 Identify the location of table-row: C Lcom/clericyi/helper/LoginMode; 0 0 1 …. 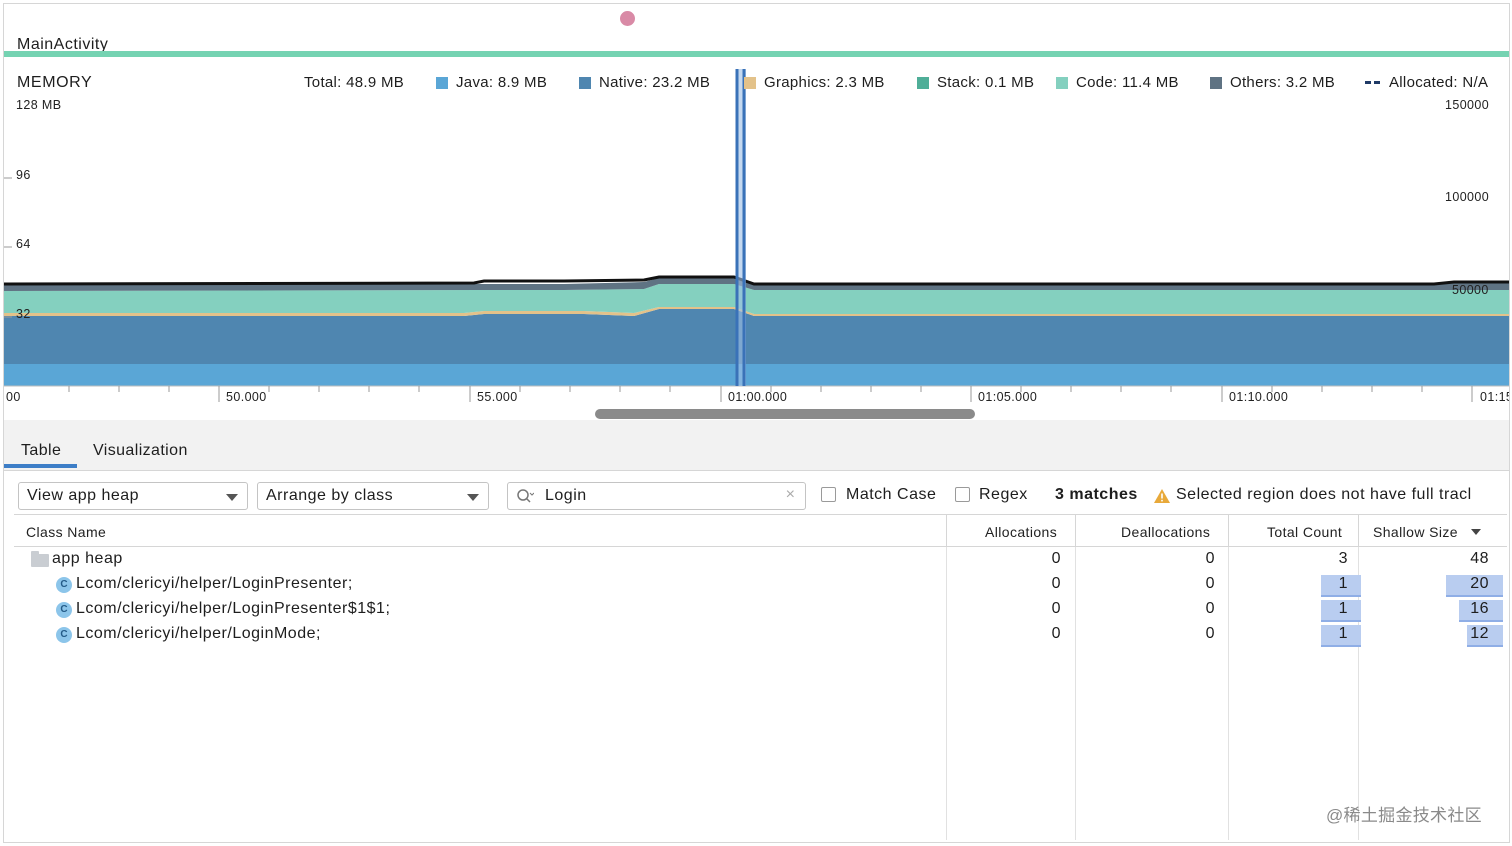
(760, 635).